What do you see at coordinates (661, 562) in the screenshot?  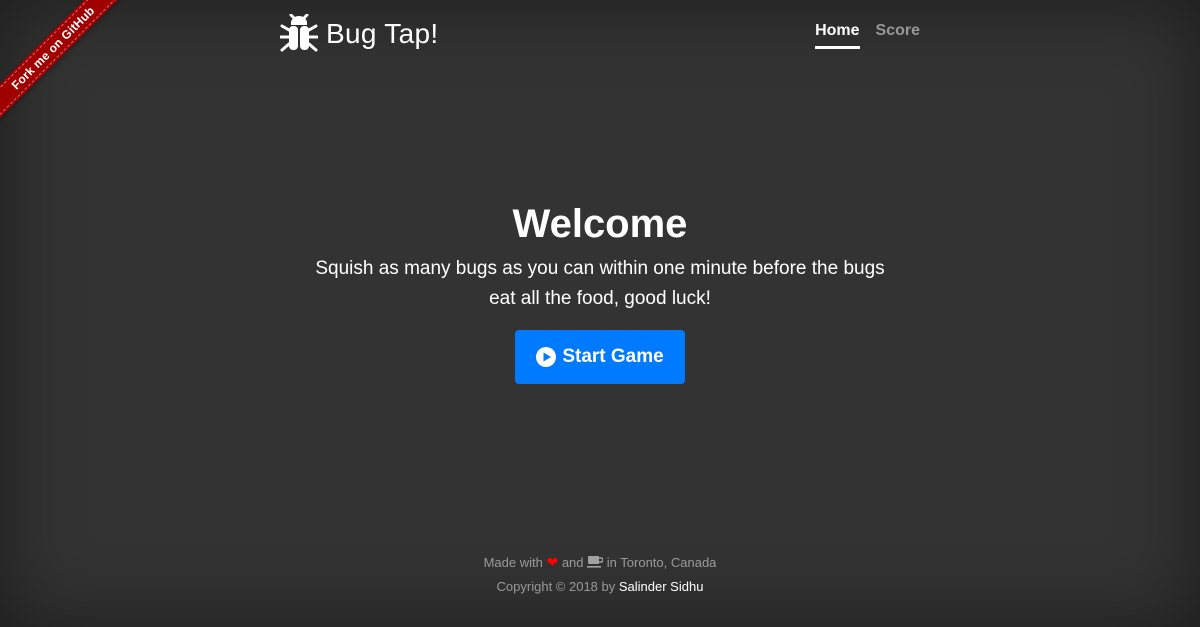 I see `location-text: in Toronto, Canada` at bounding box center [661, 562].